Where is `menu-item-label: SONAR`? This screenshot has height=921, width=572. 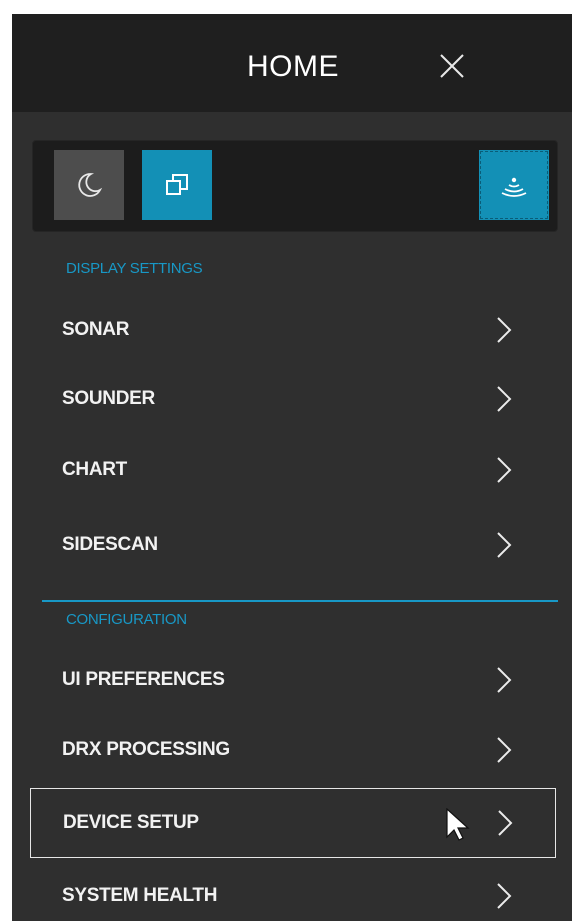
menu-item-label: SONAR is located at coordinates (96, 329).